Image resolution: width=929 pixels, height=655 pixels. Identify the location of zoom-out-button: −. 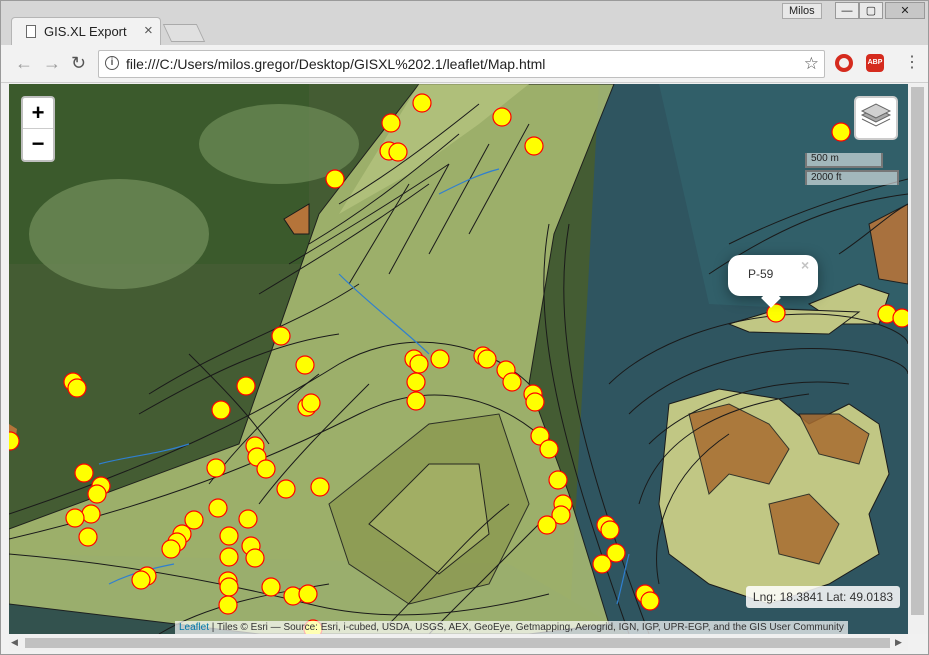
(38, 144).